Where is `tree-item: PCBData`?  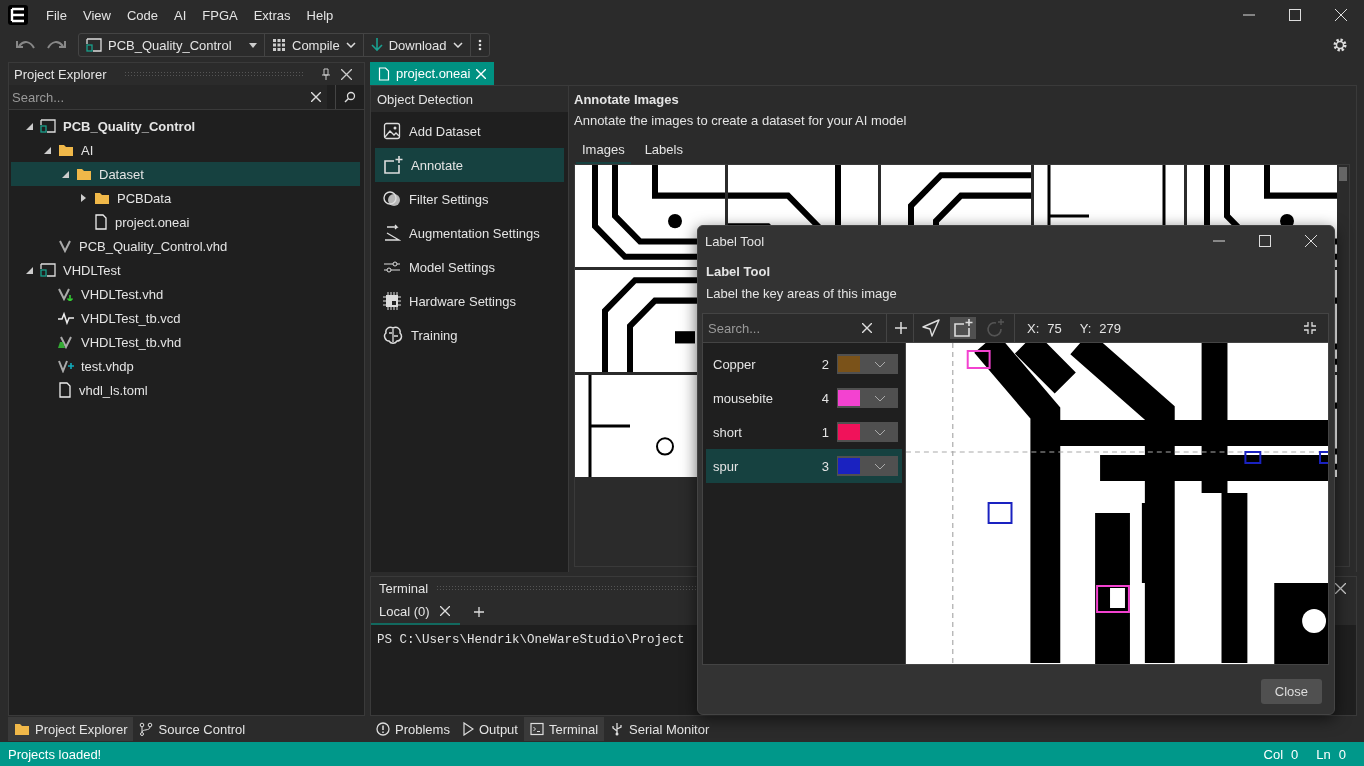
tree-item: PCBData is located at coordinates (185, 198).